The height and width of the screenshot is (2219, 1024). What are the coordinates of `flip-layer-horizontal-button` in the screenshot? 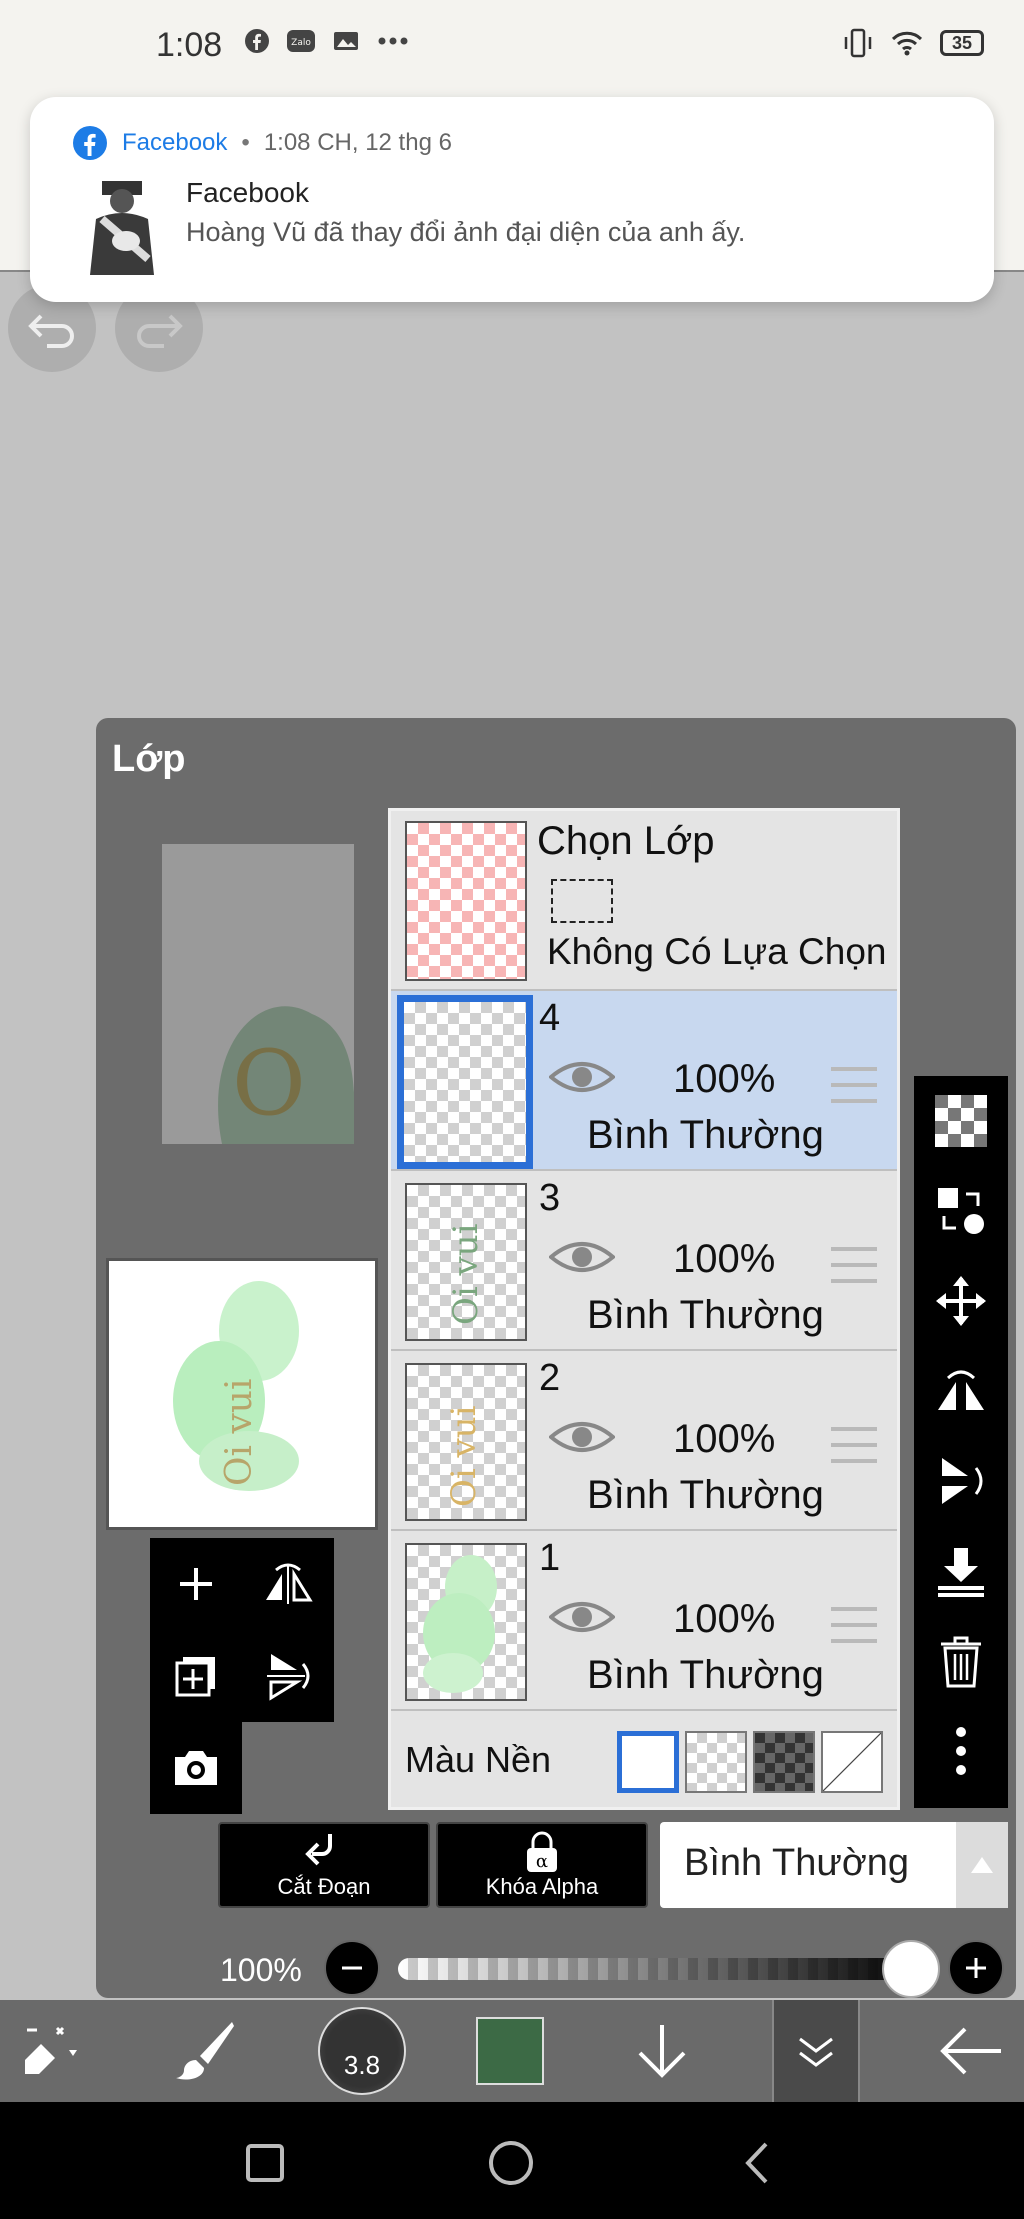 It's located at (961, 1391).